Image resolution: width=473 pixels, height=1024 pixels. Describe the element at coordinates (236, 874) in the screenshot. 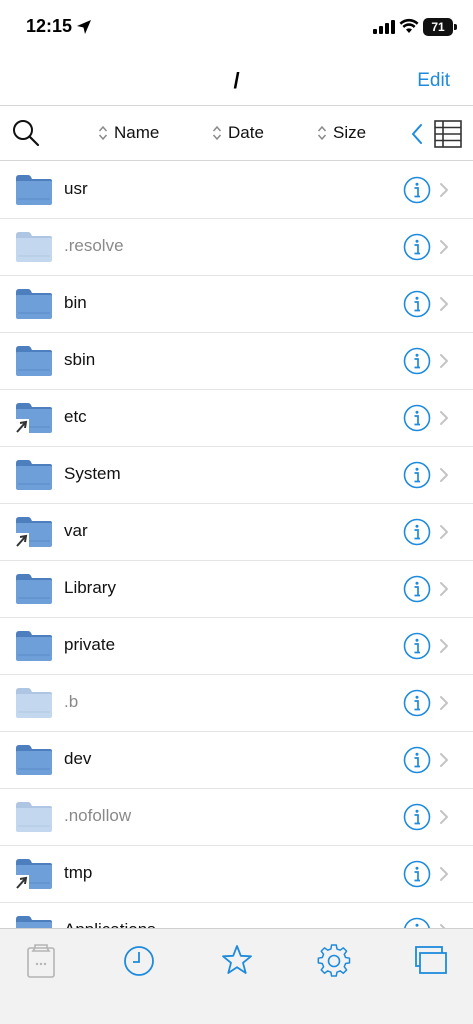

I see `file-row: tmp` at that location.